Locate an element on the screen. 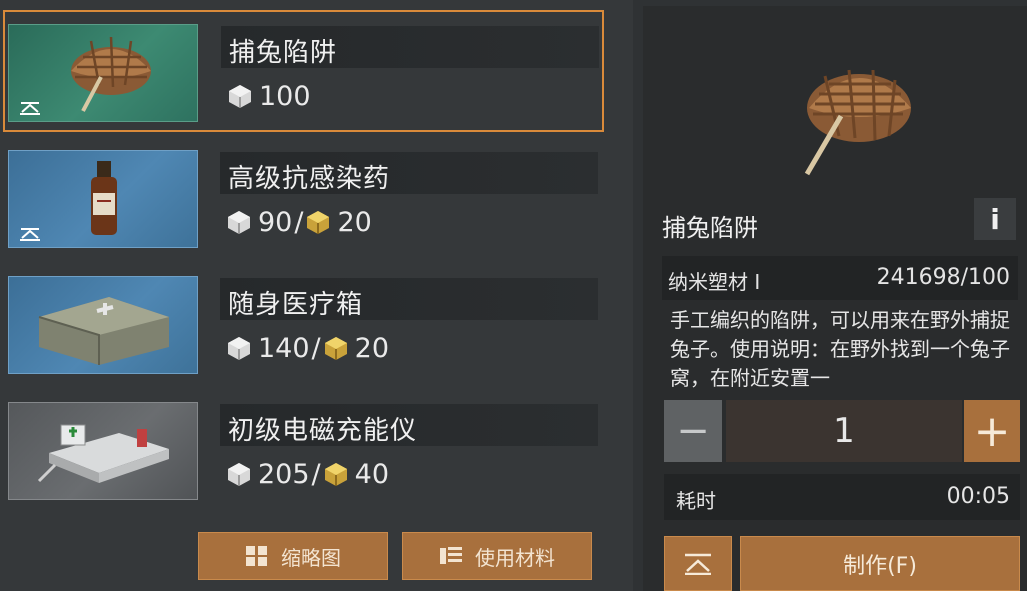 The width and height of the screenshot is (1027, 591). charger-kit-icon is located at coordinates (103, 453).